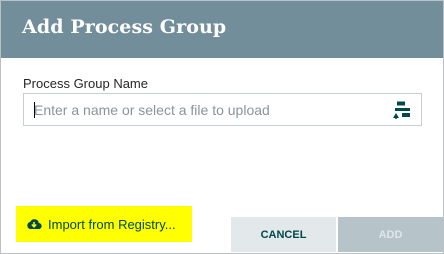 This screenshot has width=444, height=254. What do you see at coordinates (34, 224) in the screenshot?
I see `cloud-download-icon` at bounding box center [34, 224].